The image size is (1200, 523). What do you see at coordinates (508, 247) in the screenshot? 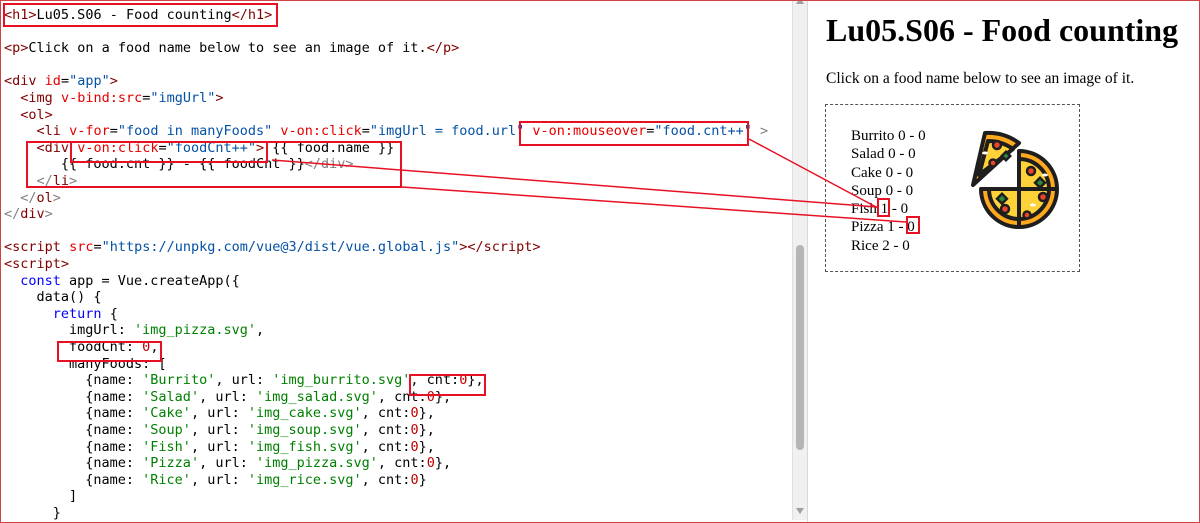
I see `code-token: script` at bounding box center [508, 247].